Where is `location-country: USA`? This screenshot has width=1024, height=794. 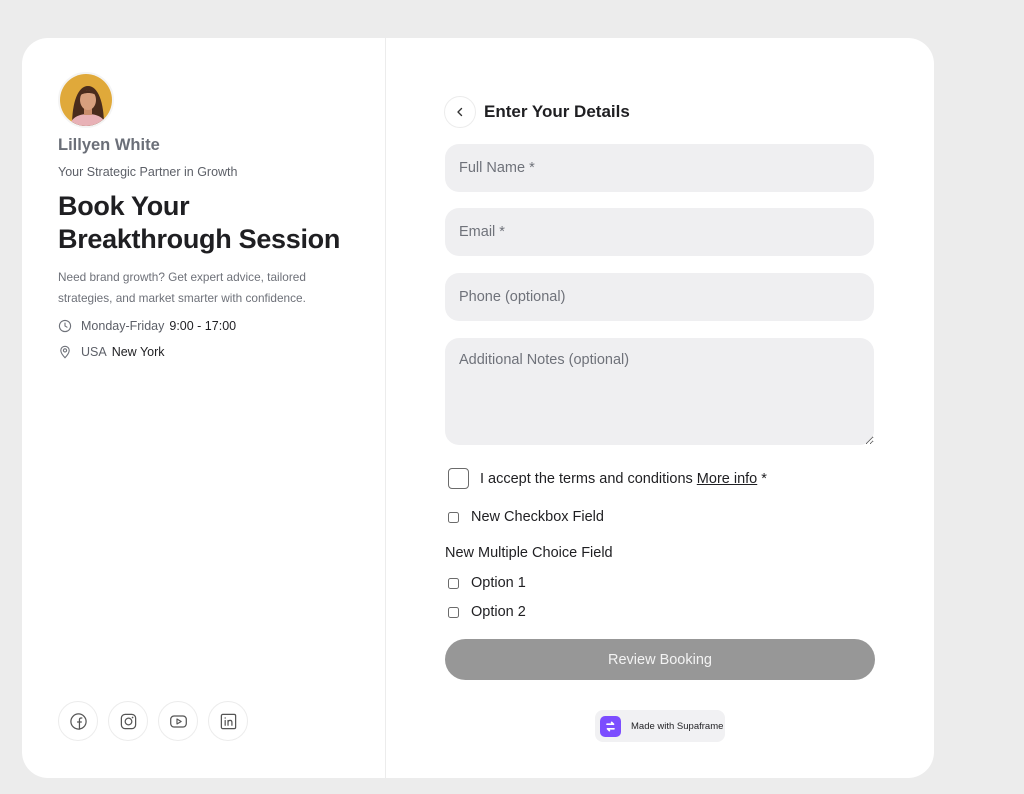
location-country: USA is located at coordinates (94, 352).